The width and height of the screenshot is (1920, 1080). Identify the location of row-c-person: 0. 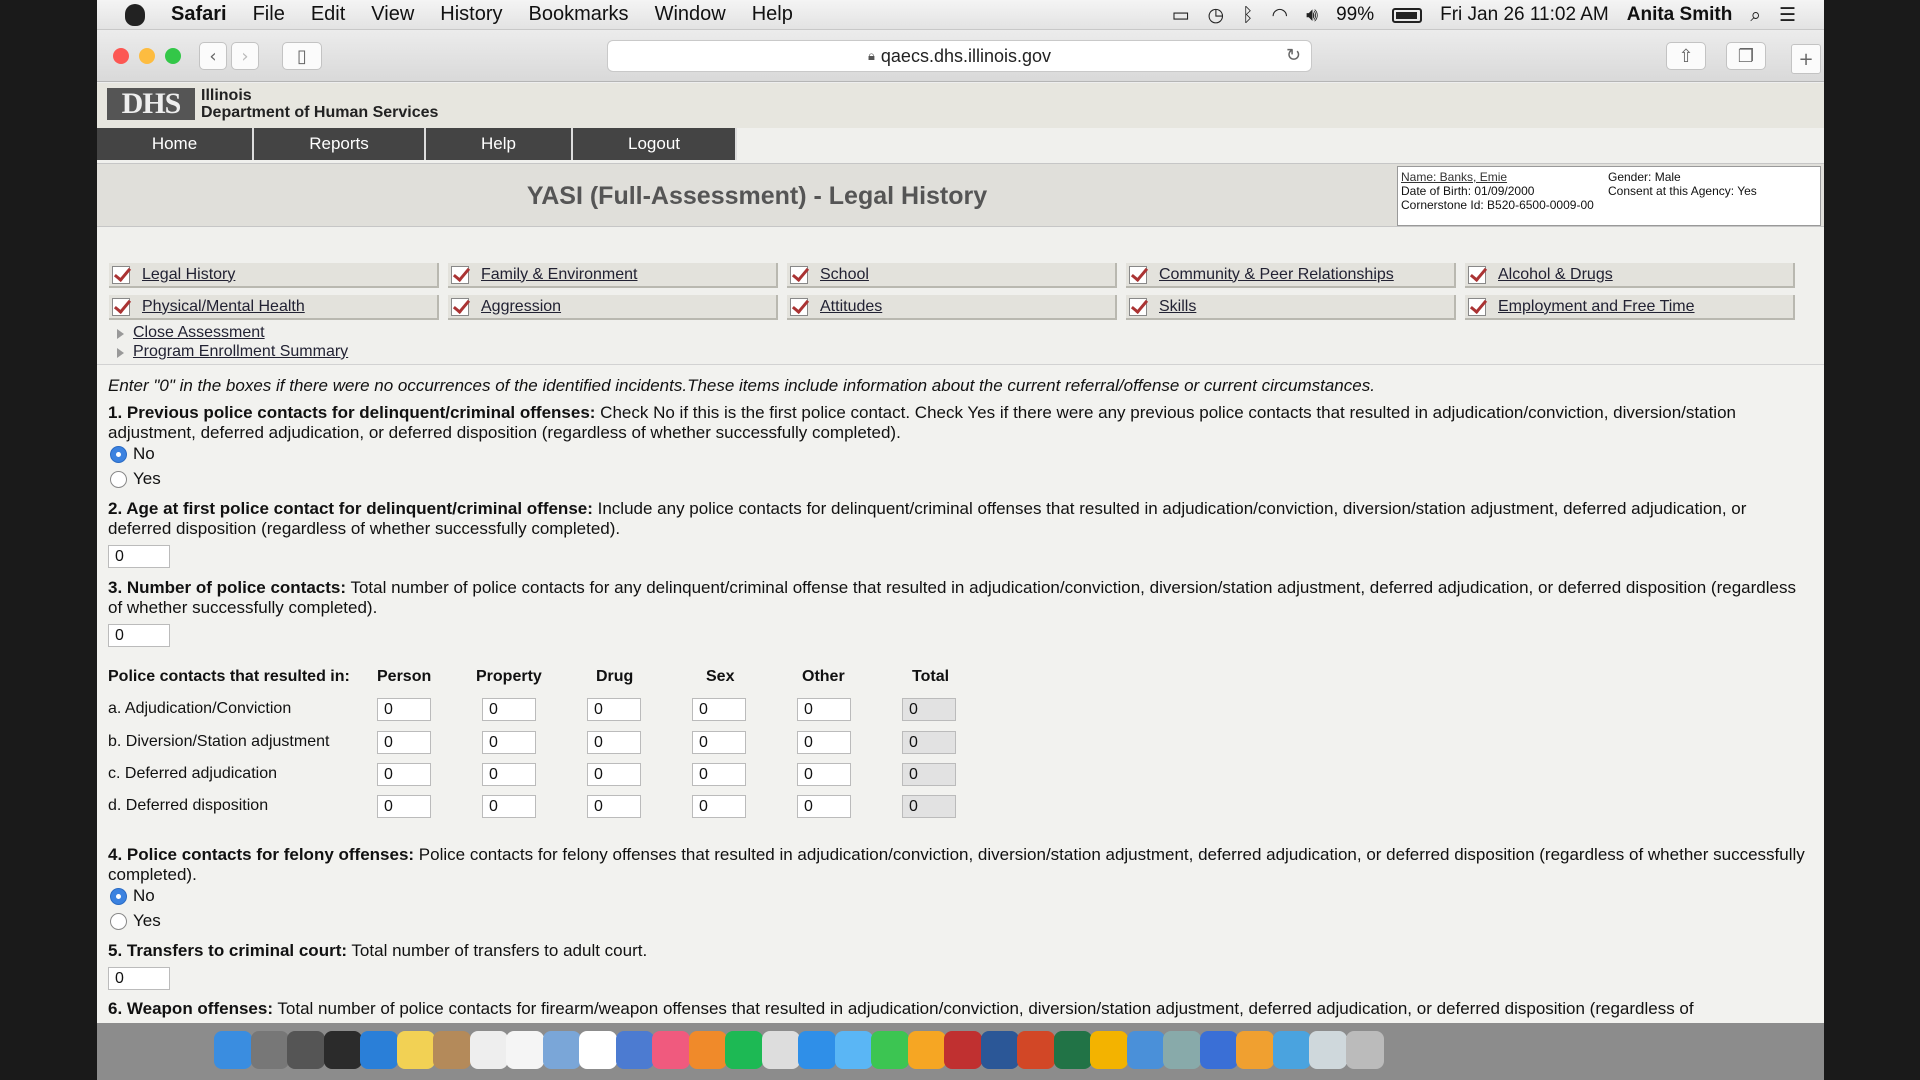
(404, 774).